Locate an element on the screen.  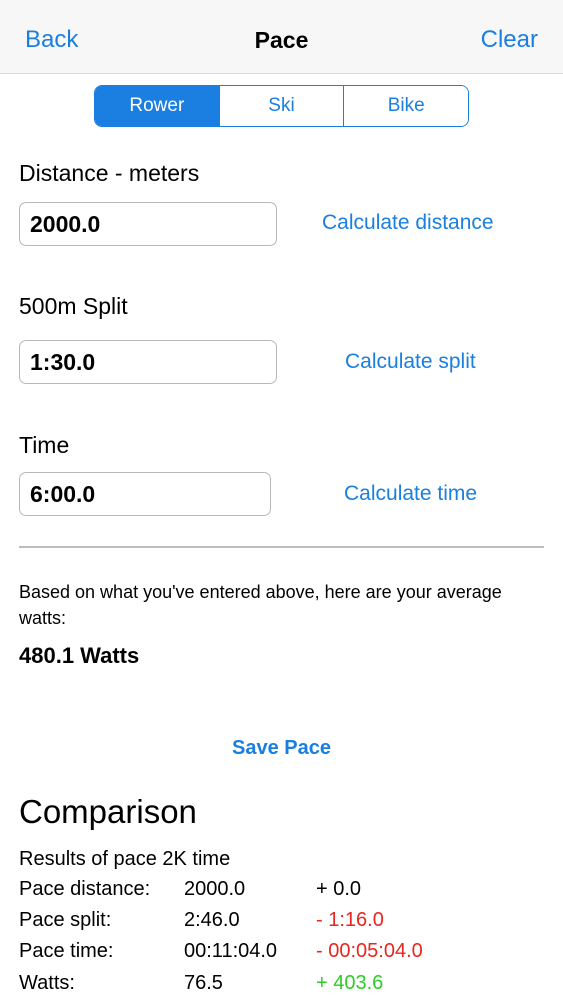
split-input: 1:30.0 is located at coordinates (148, 362).